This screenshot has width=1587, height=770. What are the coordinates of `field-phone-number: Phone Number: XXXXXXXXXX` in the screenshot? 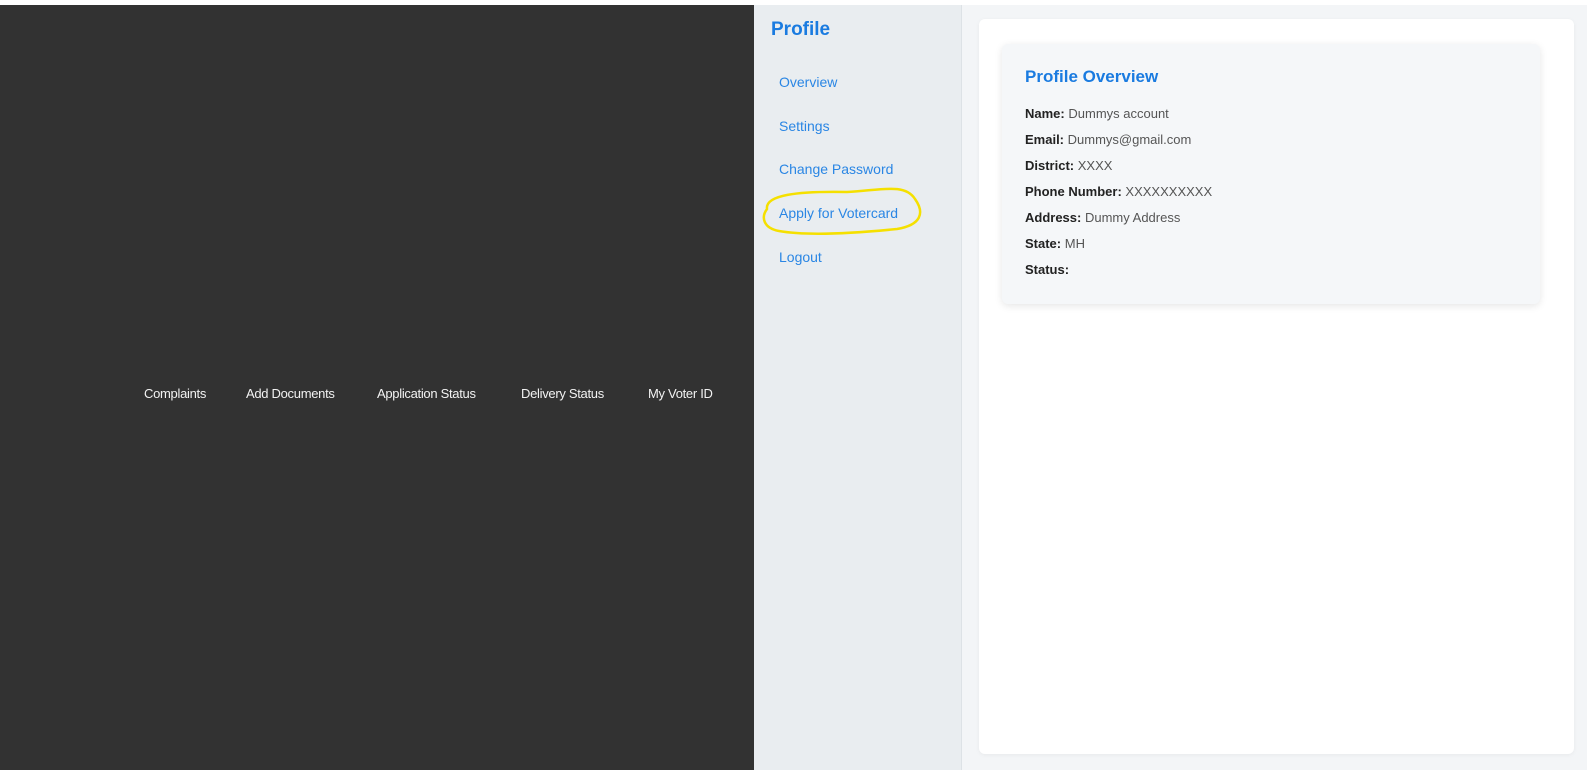 It's located at (1118, 191).